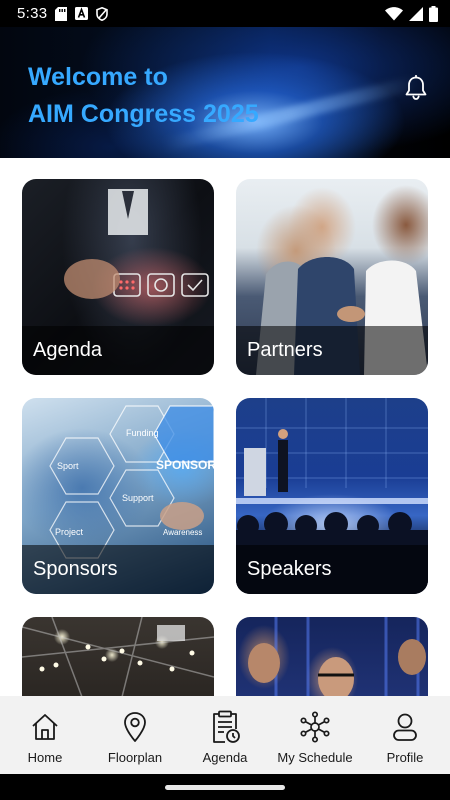 The width and height of the screenshot is (450, 800). I want to click on sponsors-word-sponsor: SPONSOR, so click(185, 465).